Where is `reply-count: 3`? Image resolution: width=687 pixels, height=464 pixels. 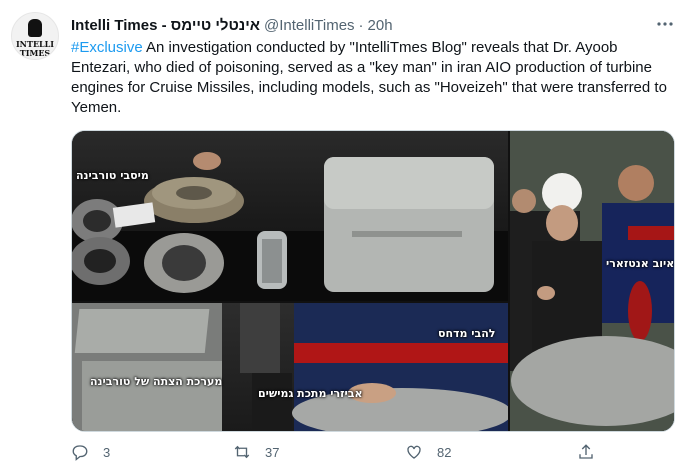 reply-count: 3 is located at coordinates (107, 452).